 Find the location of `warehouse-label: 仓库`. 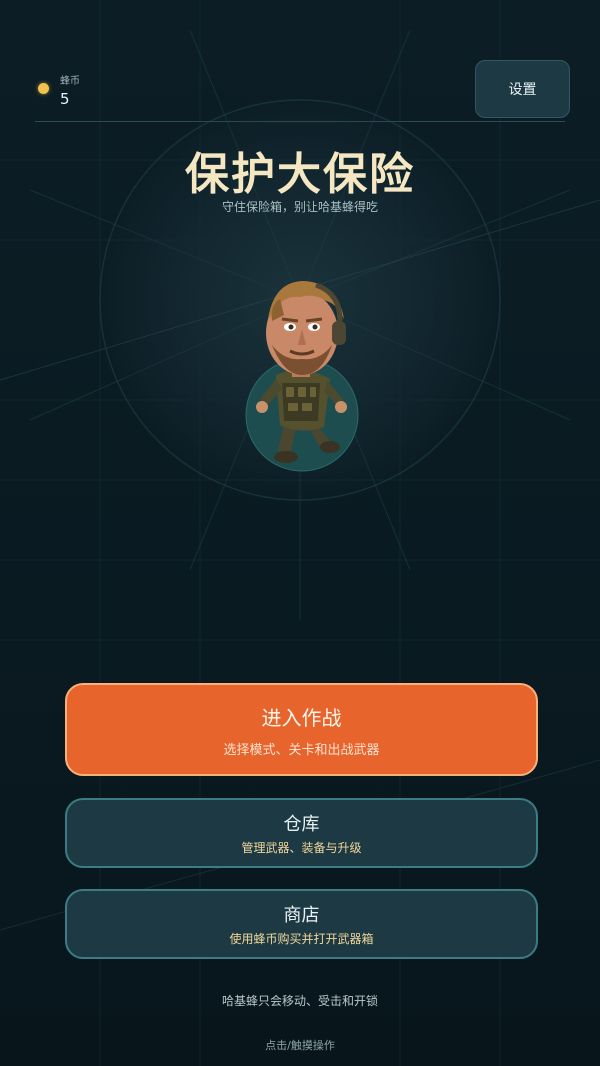

warehouse-label: 仓库 is located at coordinates (301, 824).